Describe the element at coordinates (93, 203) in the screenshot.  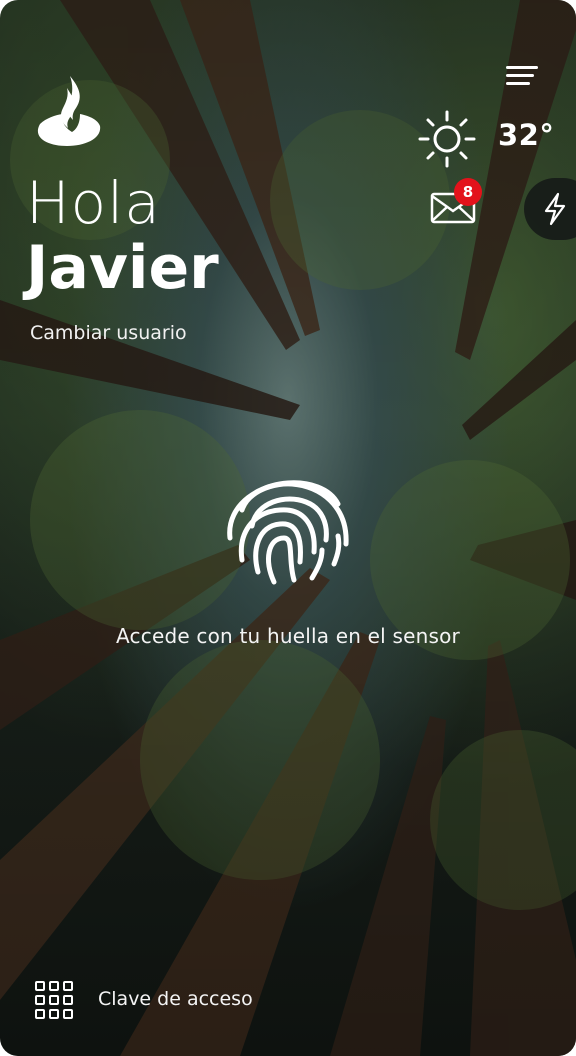
I see `greeting-hello: Hola` at that location.